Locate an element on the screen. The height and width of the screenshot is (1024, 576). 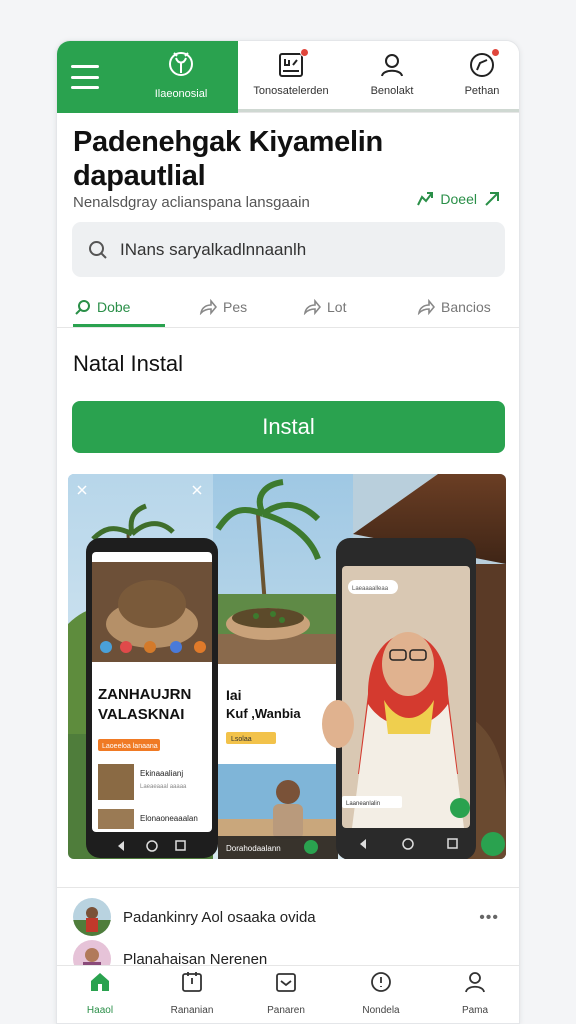
bottom-nav-alerts: Nondela is located at coordinates (381, 993).